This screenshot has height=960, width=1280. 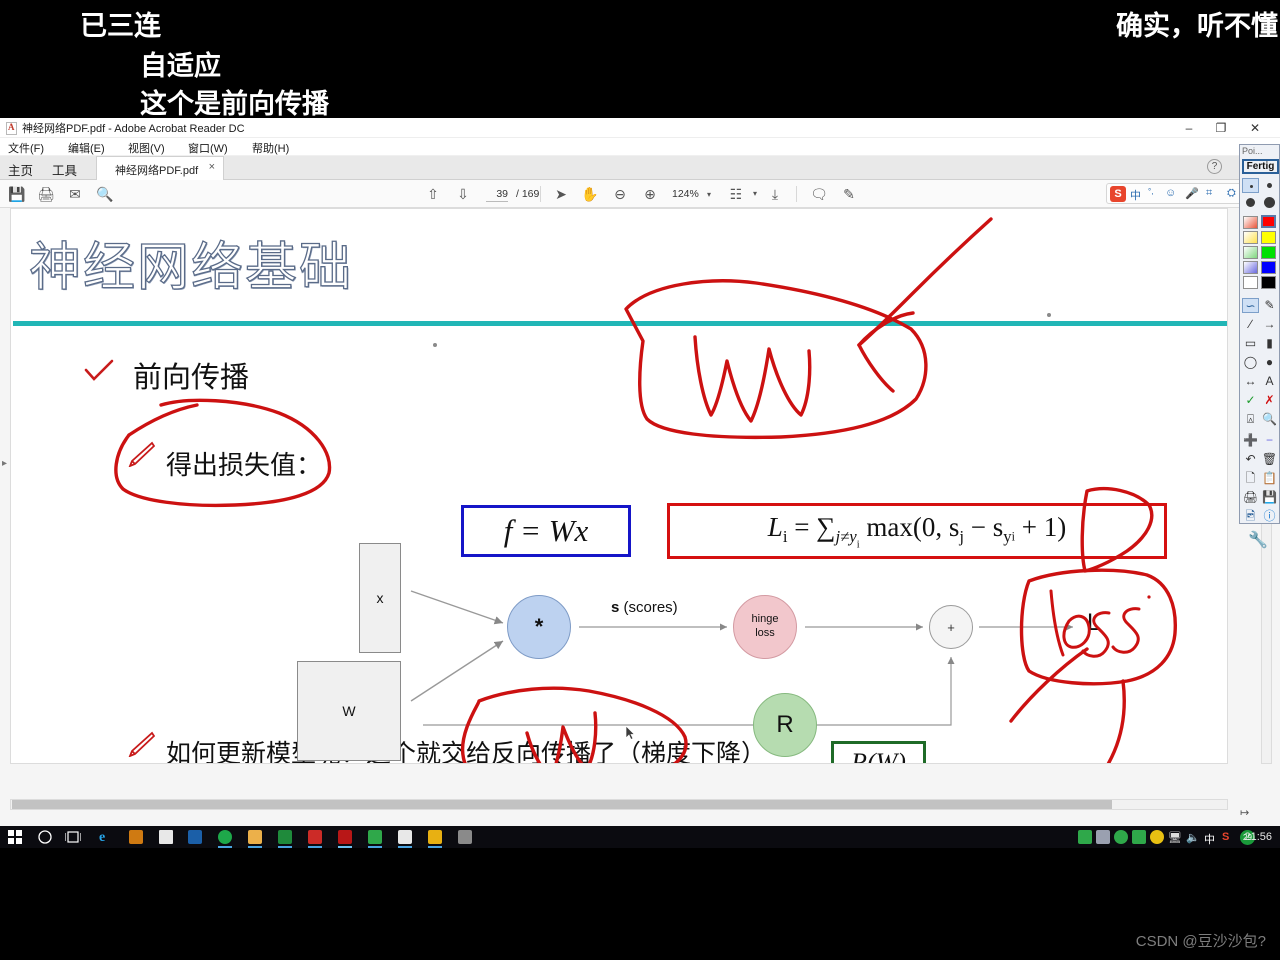 I want to click on acrobat-icon, so click(x=345, y=837).